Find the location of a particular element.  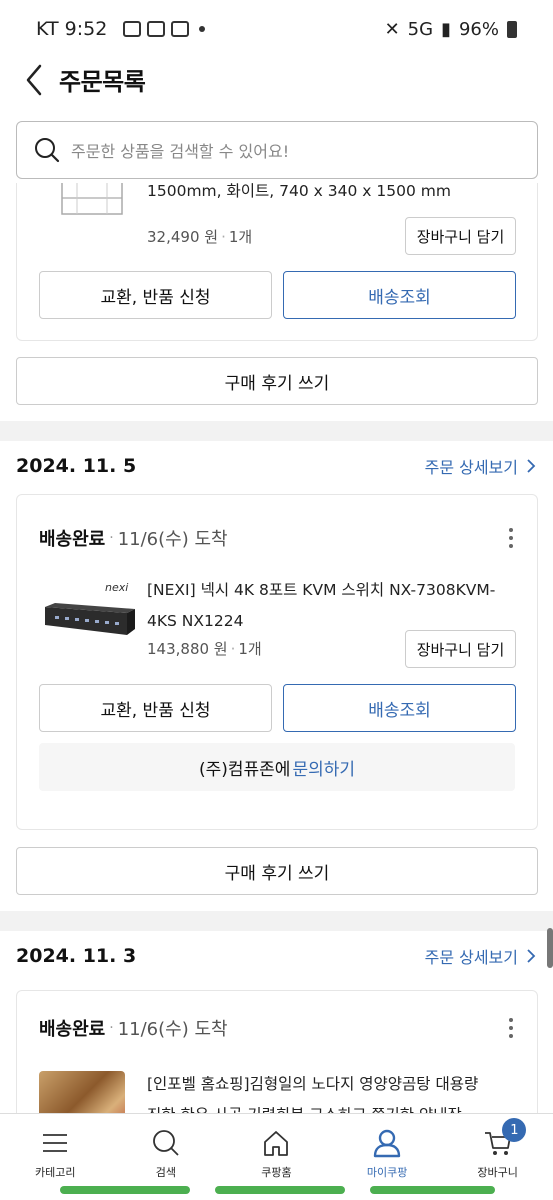

signal-label: 5G is located at coordinates (420, 29).